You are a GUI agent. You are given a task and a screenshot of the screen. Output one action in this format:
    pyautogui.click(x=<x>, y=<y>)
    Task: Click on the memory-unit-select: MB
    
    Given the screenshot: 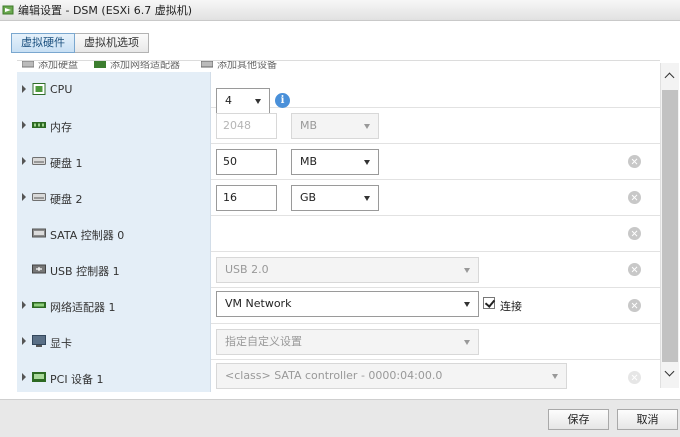 What is the action you would take?
    pyautogui.click(x=335, y=126)
    